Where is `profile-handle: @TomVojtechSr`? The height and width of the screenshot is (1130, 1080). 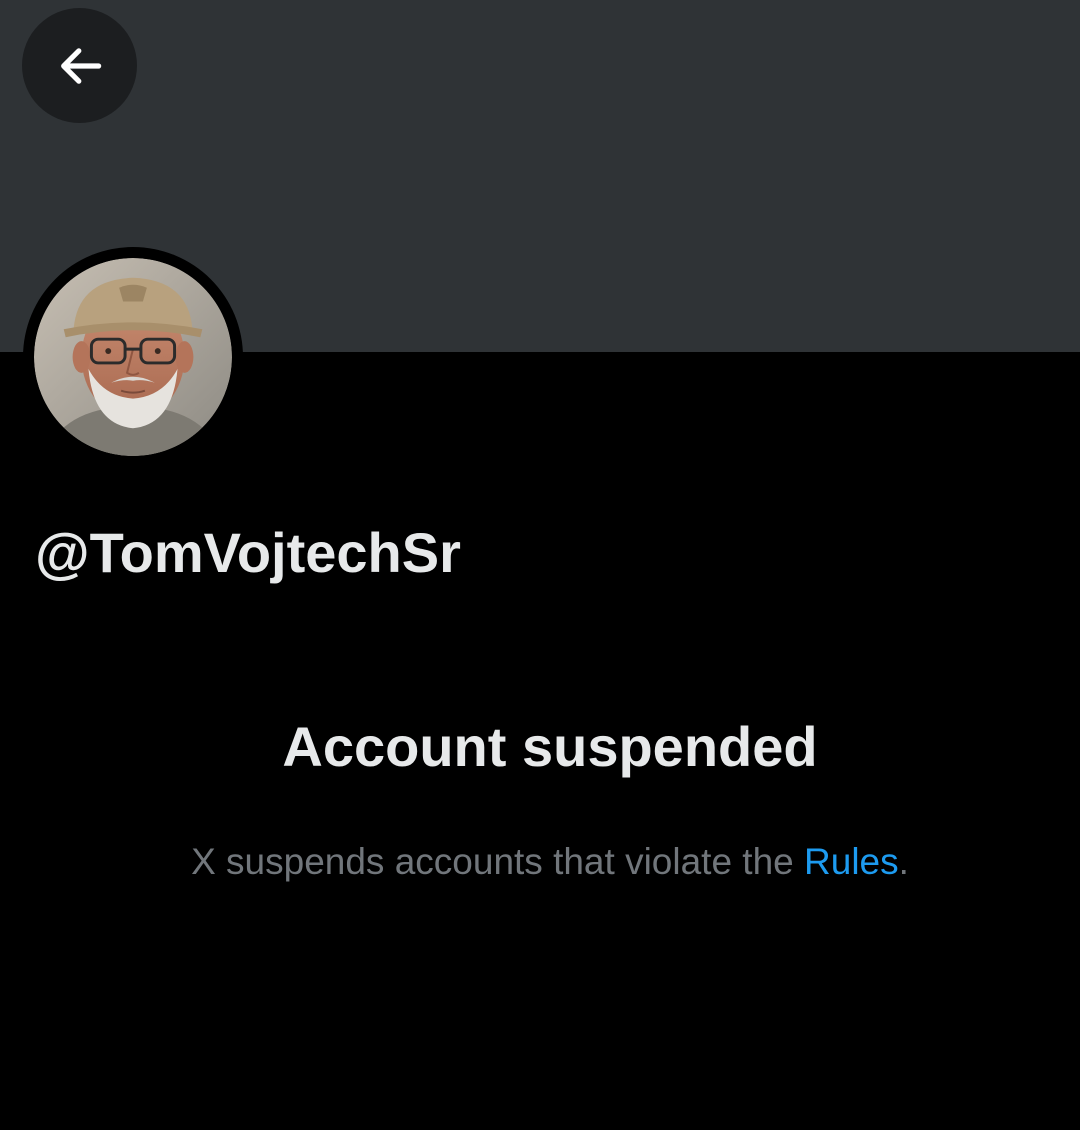 profile-handle: @TomVojtechSr is located at coordinates (248, 552).